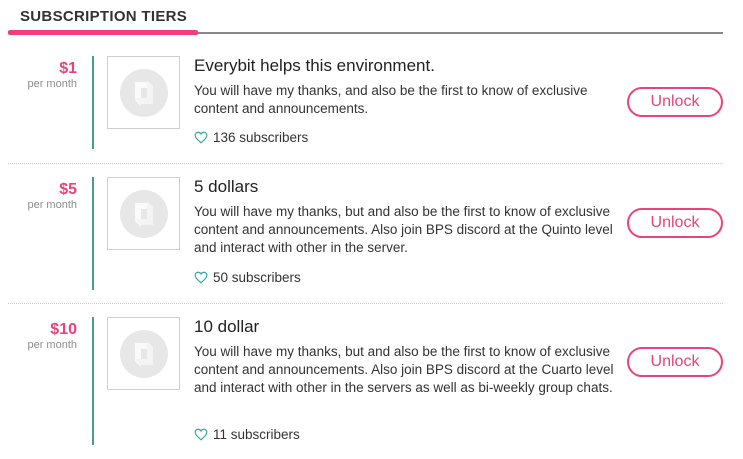 The image size is (743, 459). What do you see at coordinates (256, 434) in the screenshot?
I see `subscriber-count: 11 subscribers` at bounding box center [256, 434].